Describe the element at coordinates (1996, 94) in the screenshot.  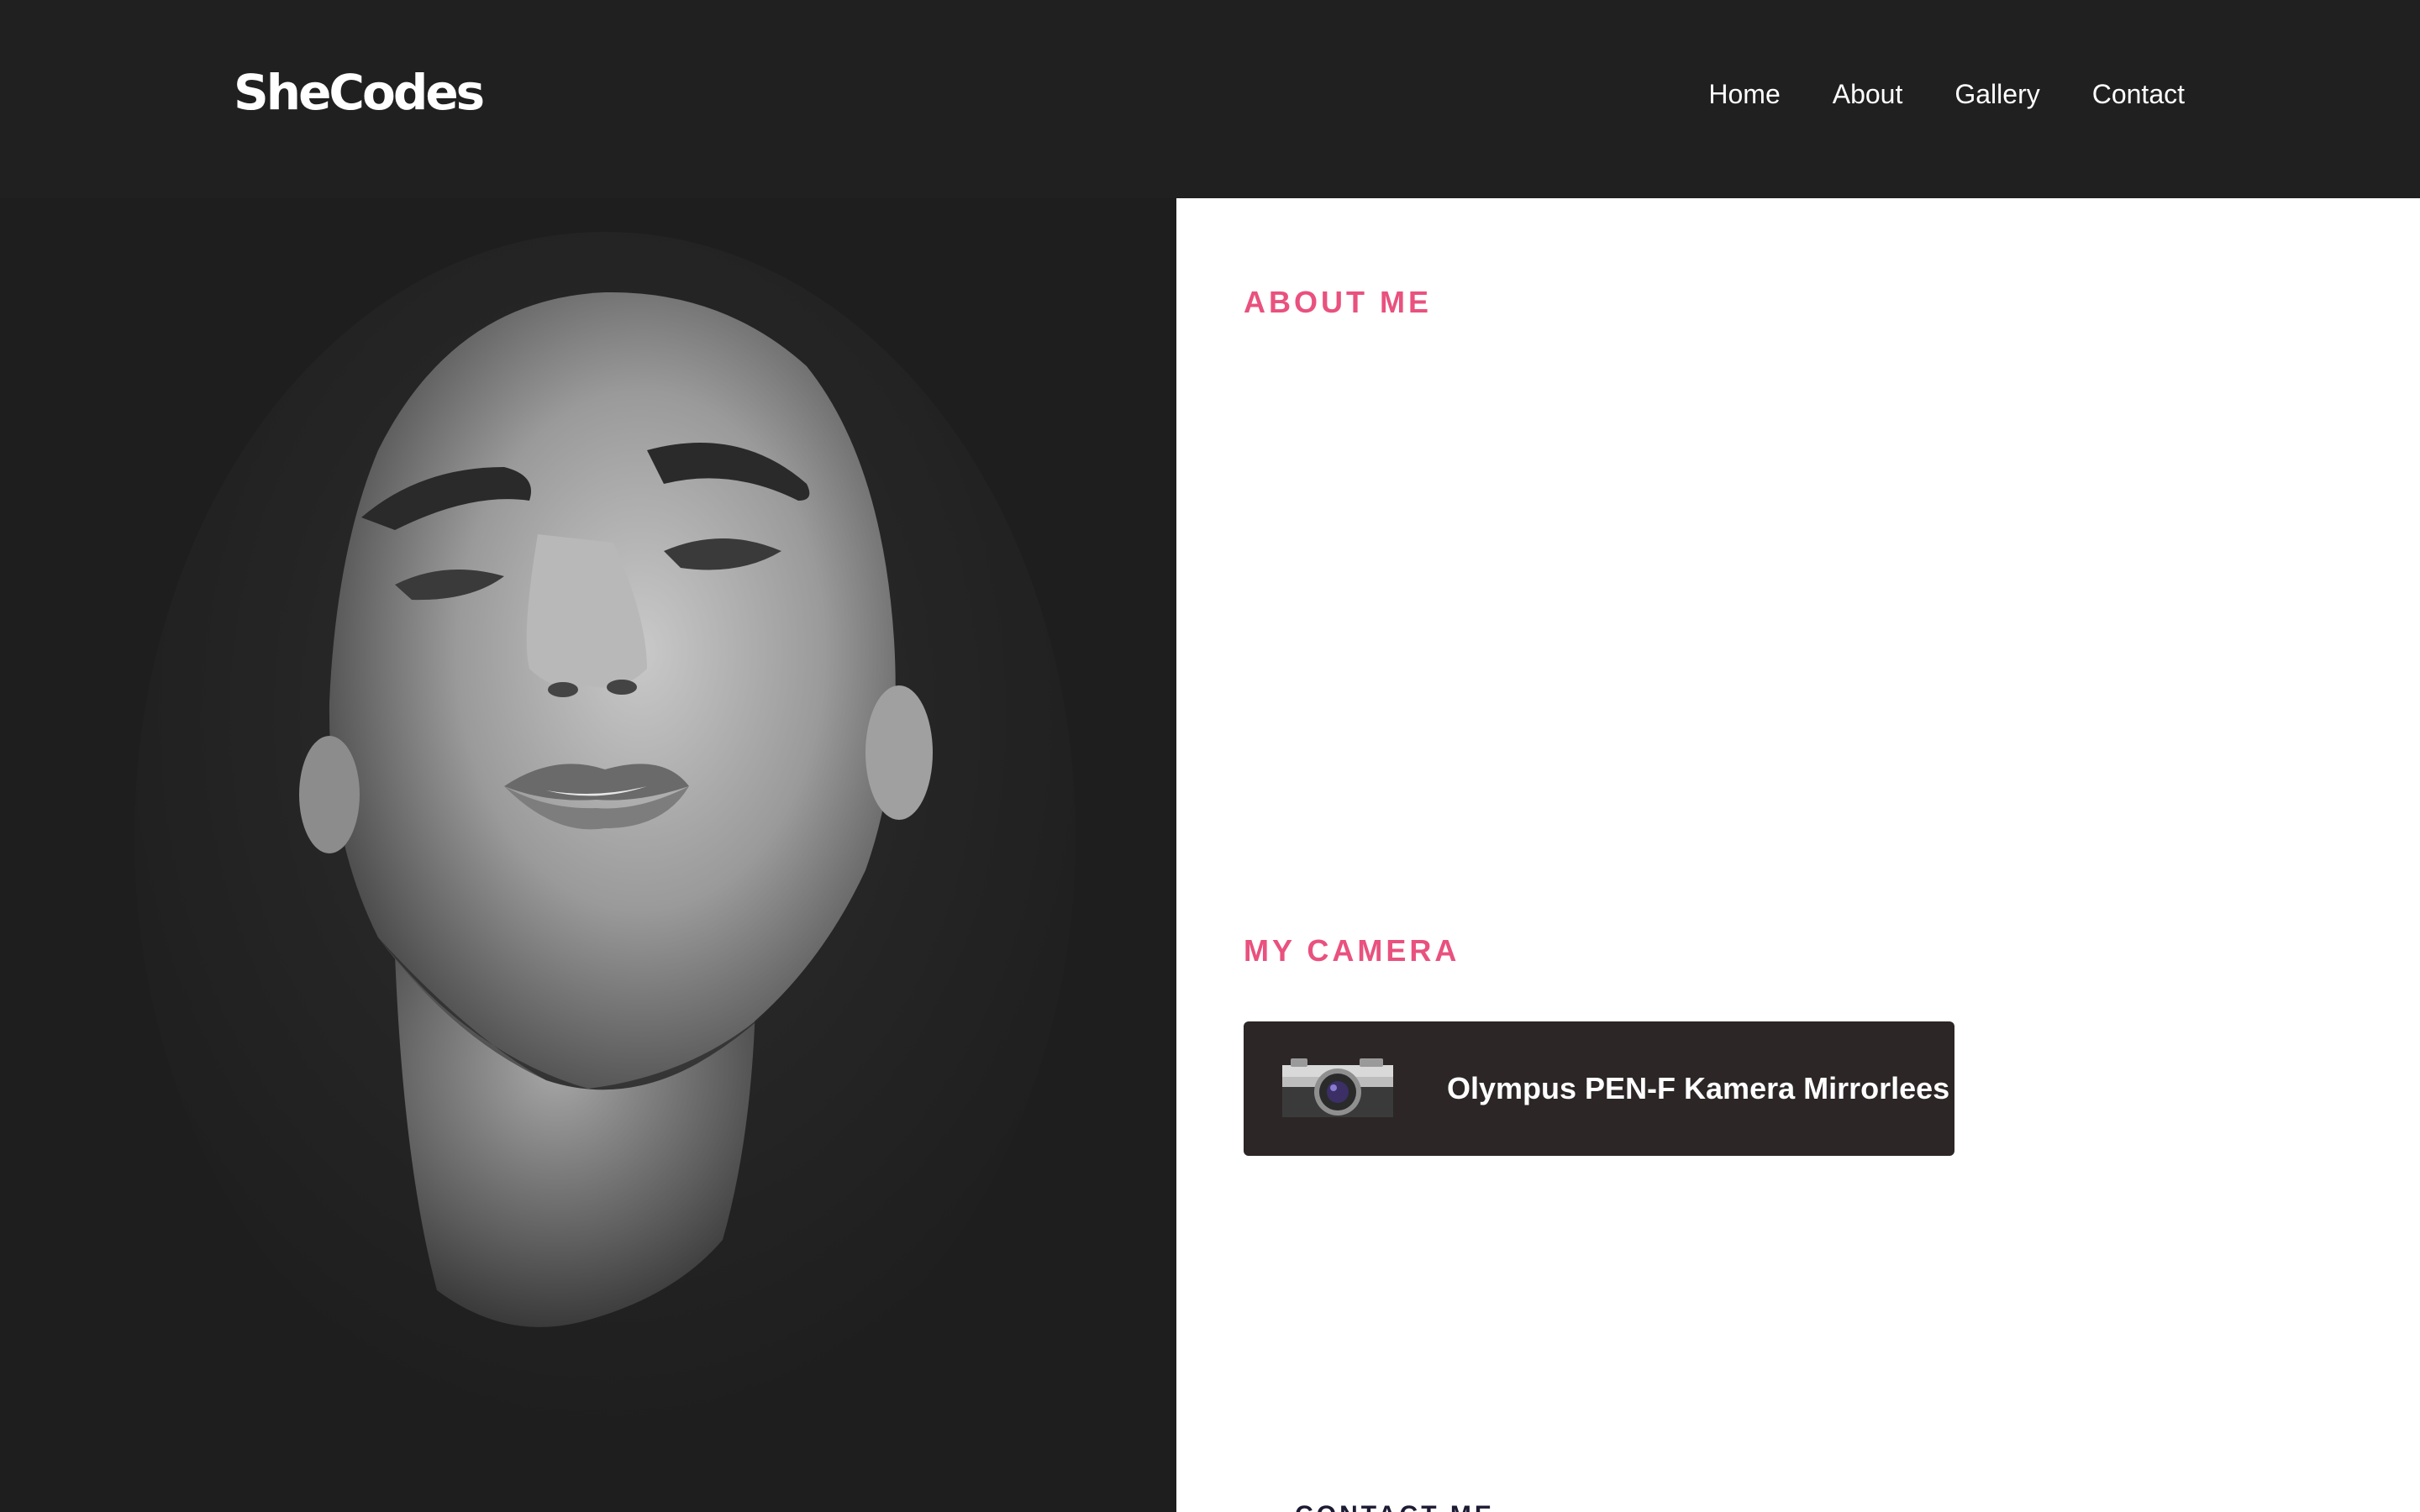
I see `nav-link-gallery: Gallery` at that location.